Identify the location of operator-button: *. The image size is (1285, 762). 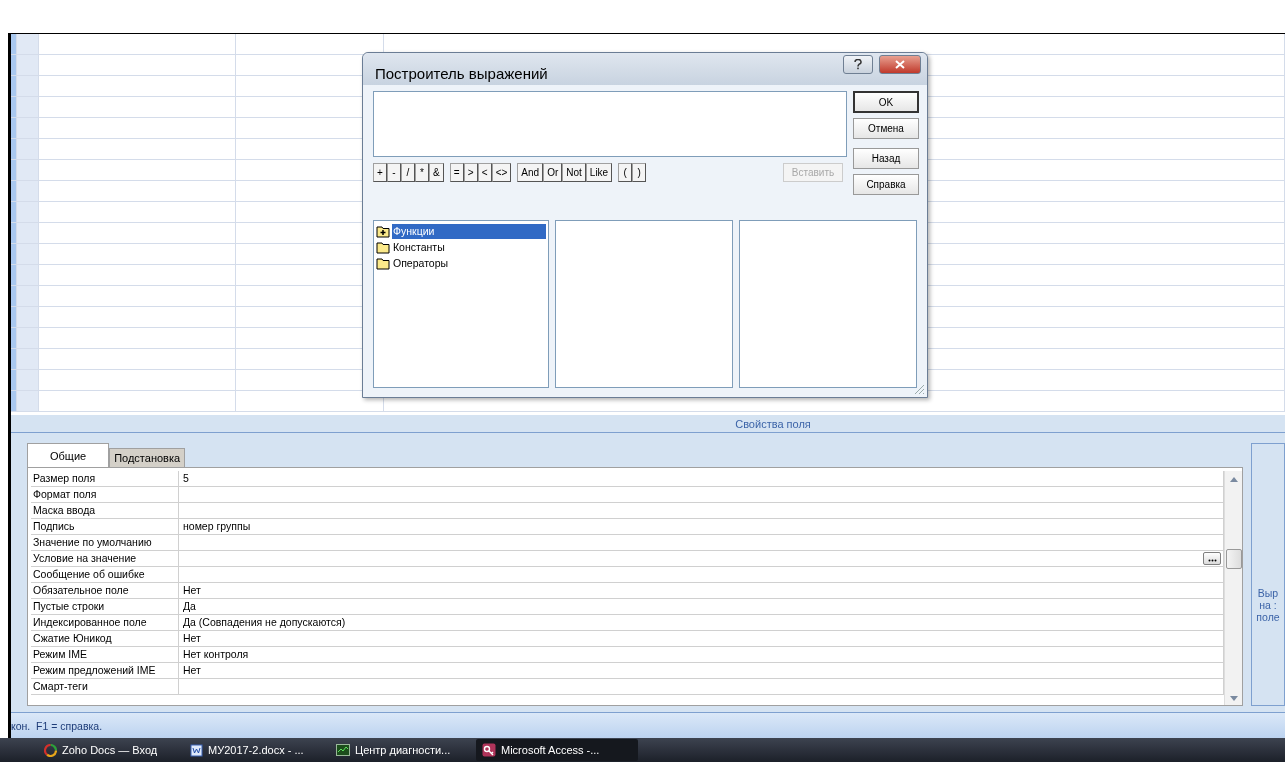
(422, 172).